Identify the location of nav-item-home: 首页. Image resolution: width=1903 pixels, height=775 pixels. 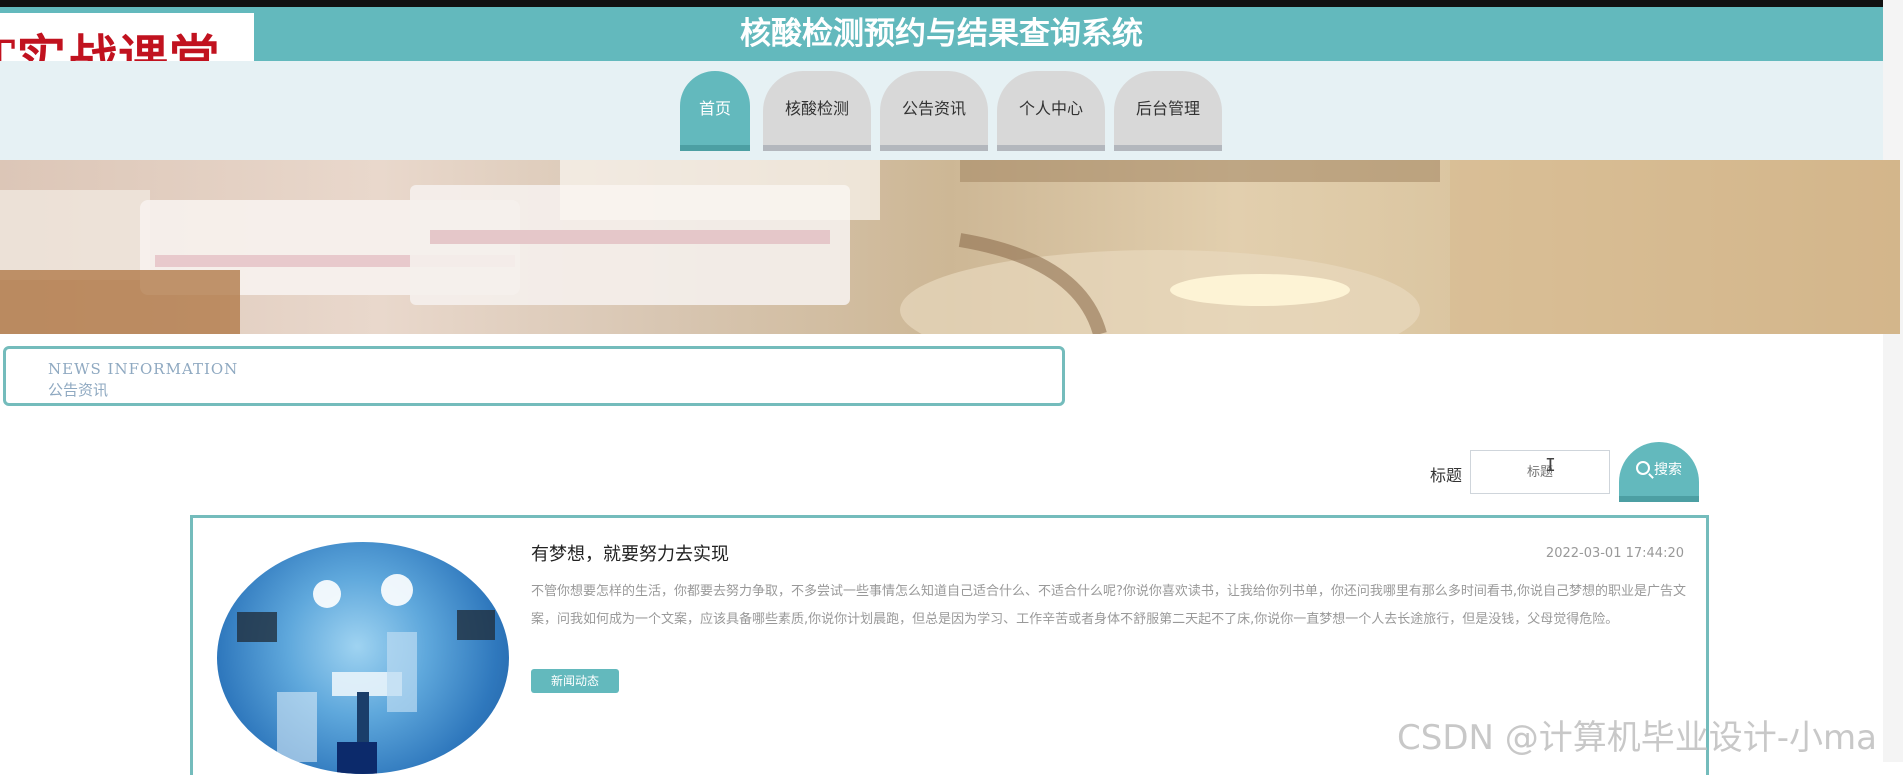
(715, 111).